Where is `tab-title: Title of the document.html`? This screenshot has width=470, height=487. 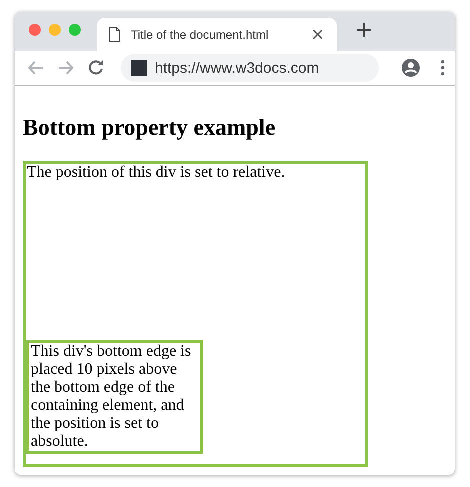 tab-title: Title of the document.html is located at coordinates (200, 35).